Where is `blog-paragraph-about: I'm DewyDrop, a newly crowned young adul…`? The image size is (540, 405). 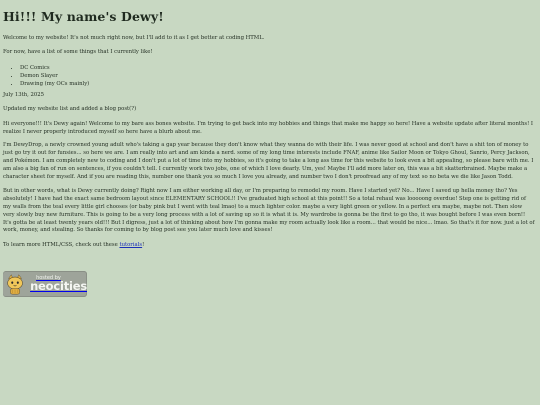 blog-paragraph-about: I'm DewyDrop, a newly crowned young adul… is located at coordinates (268, 161).